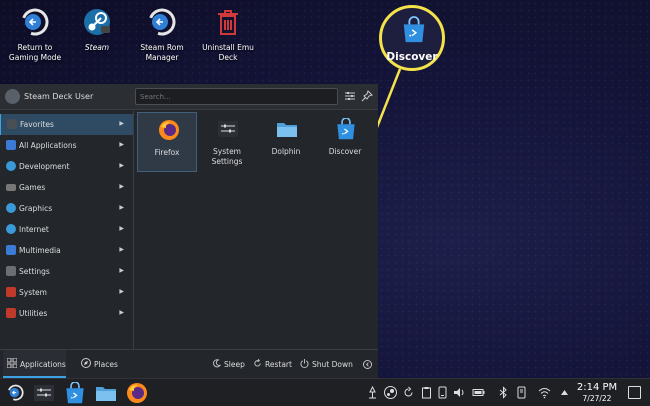 Image resolution: width=650 pixels, height=406 pixels. I want to click on category-label: Internet, so click(34, 229).